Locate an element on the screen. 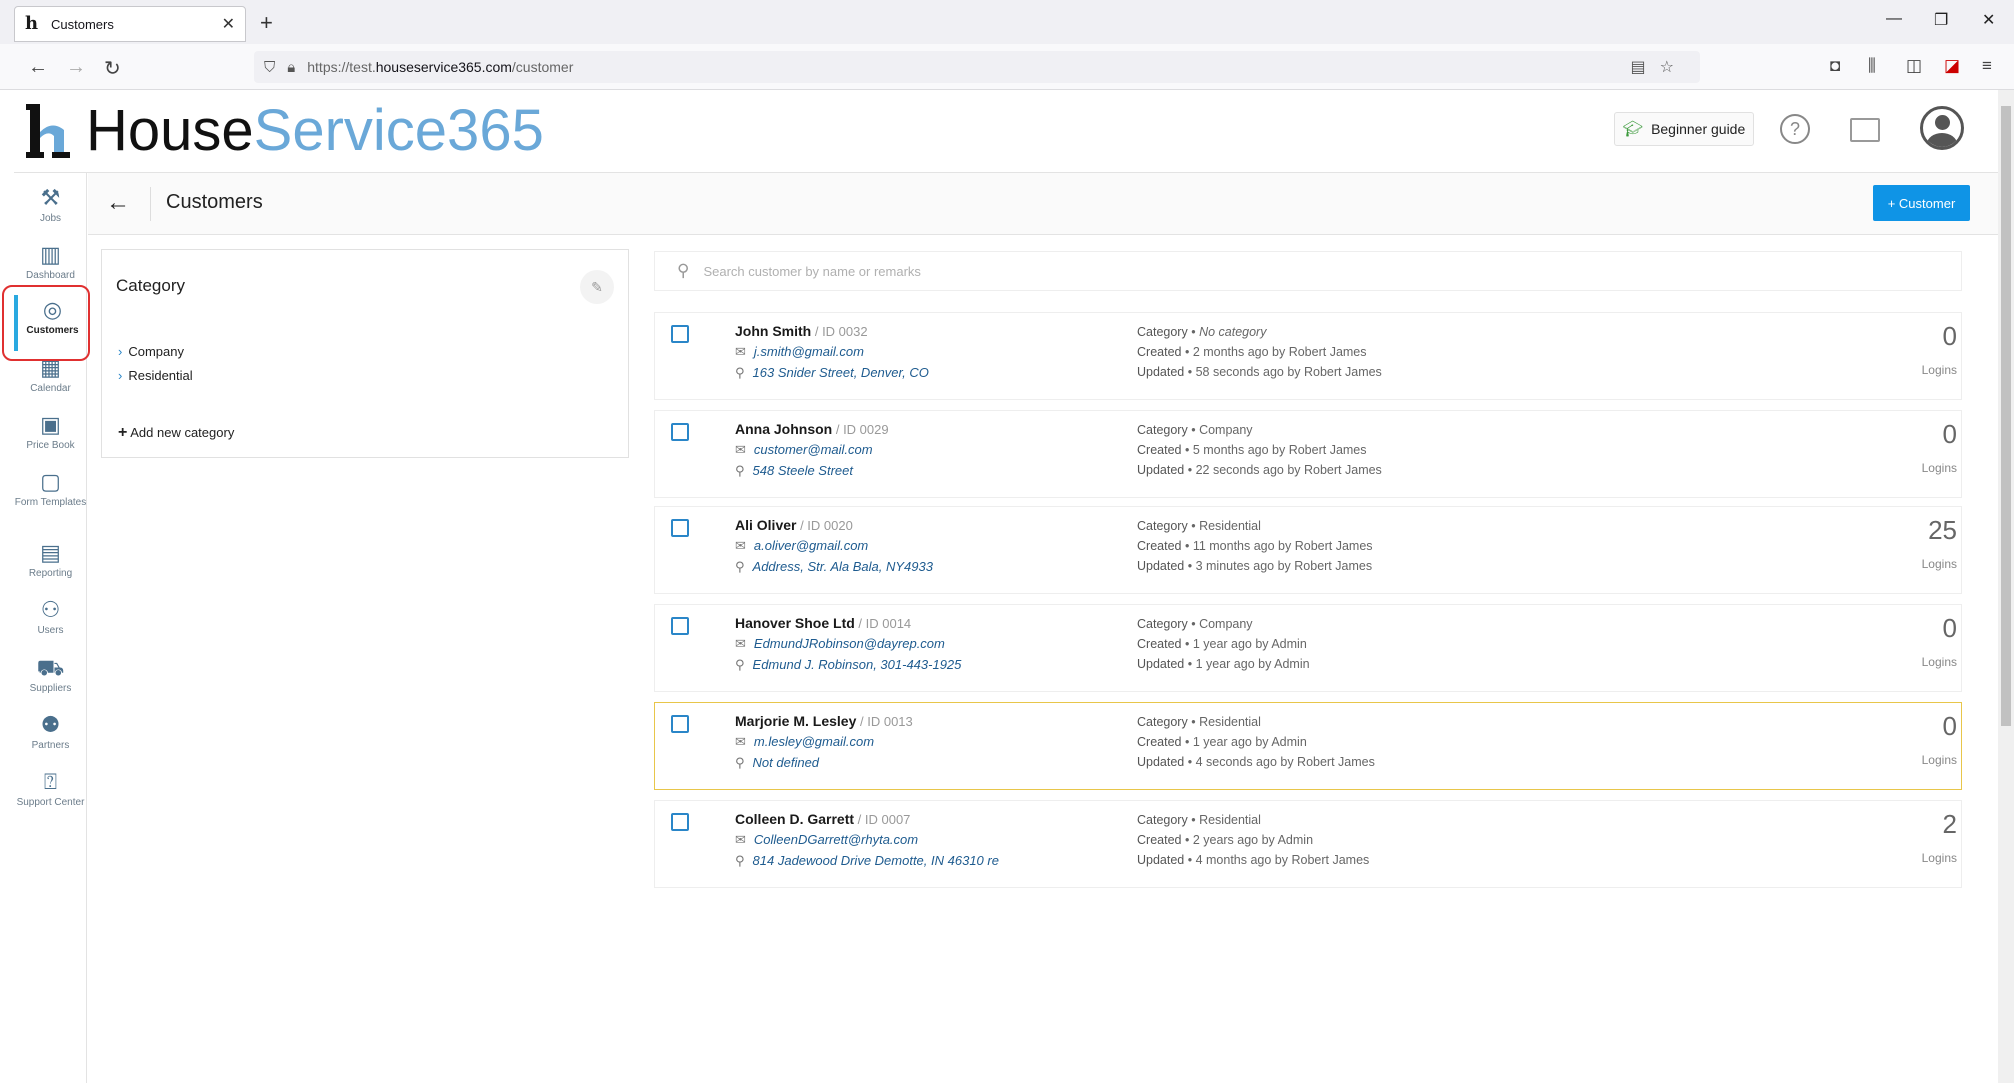 The image size is (2014, 1083). scrollbar is located at coordinates (2006, 586).